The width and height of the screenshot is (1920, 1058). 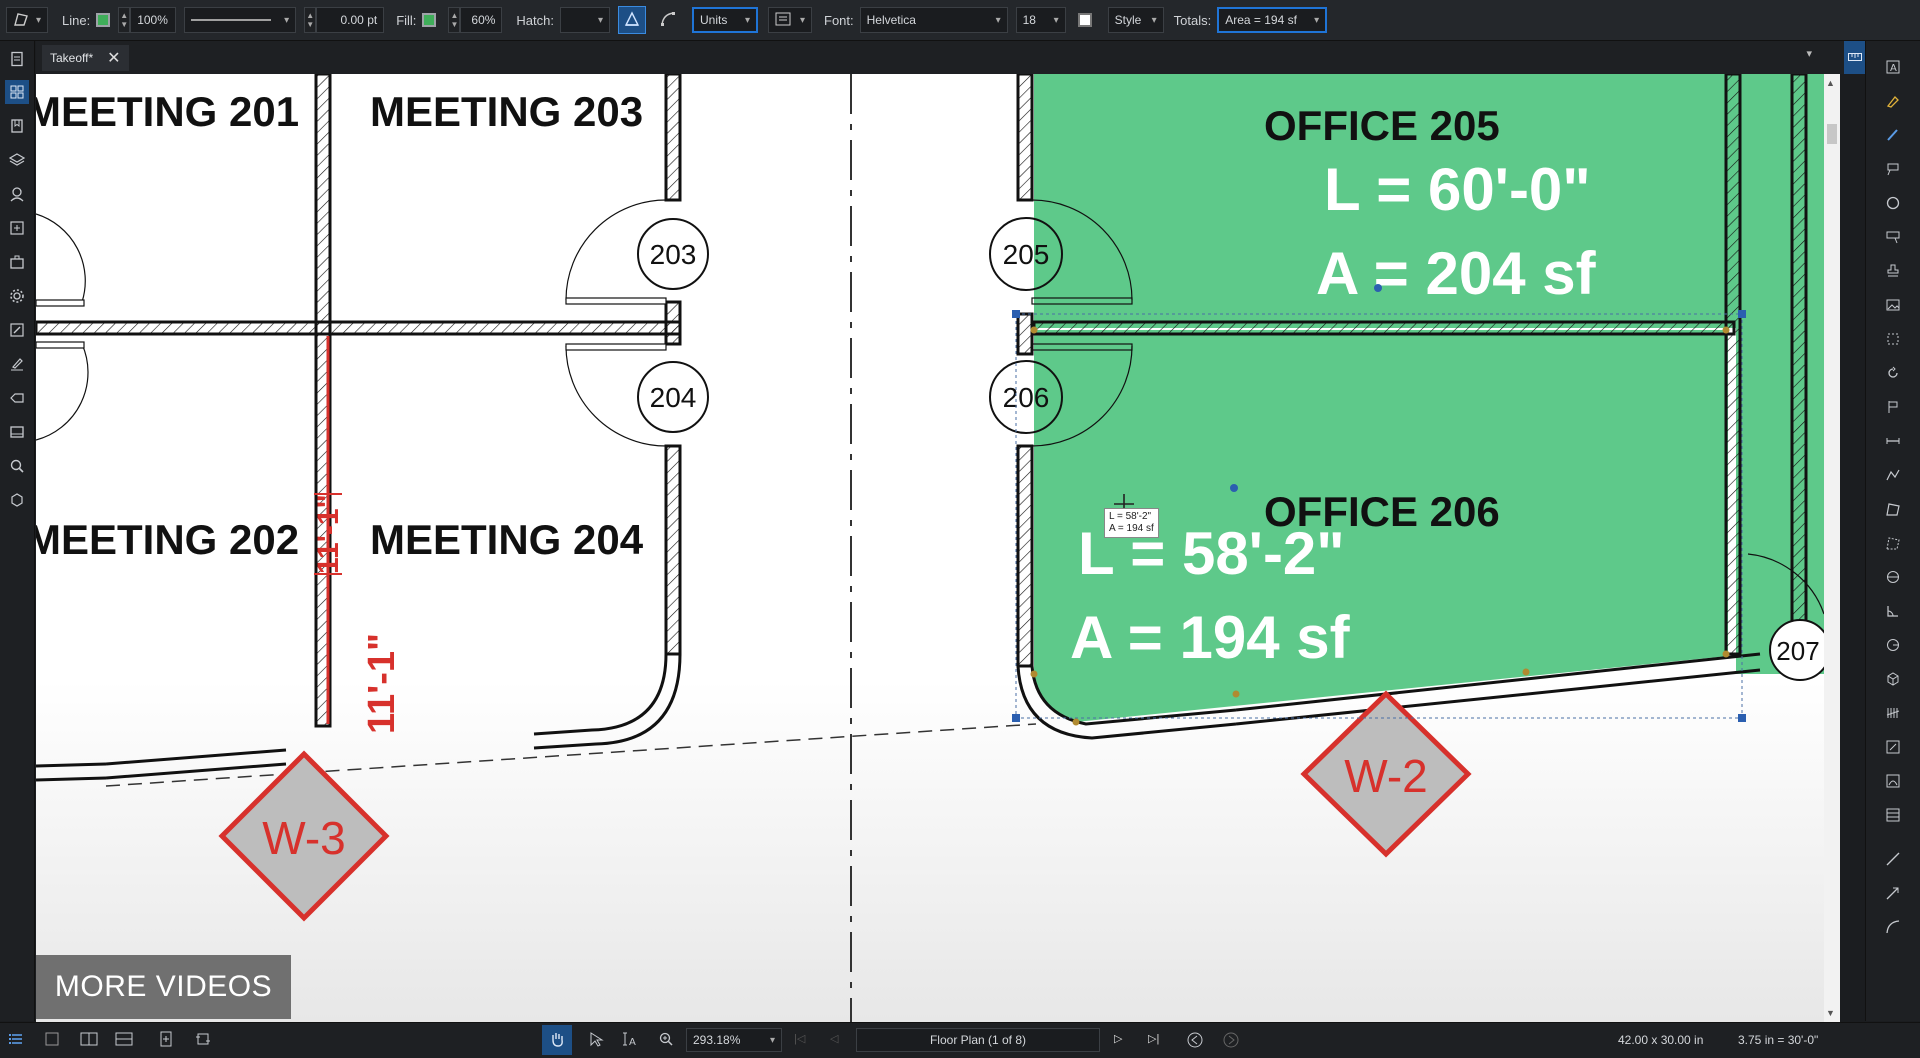 I want to click on style-dropdown: Style ▾, so click(x=1135, y=20).